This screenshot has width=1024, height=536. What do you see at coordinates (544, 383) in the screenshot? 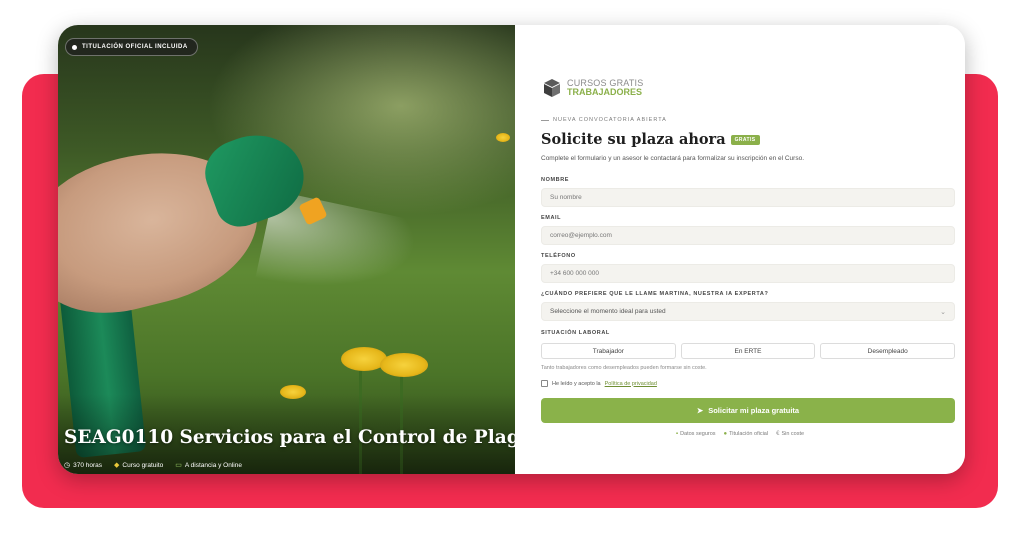
I see `privacy-checkbox` at bounding box center [544, 383].